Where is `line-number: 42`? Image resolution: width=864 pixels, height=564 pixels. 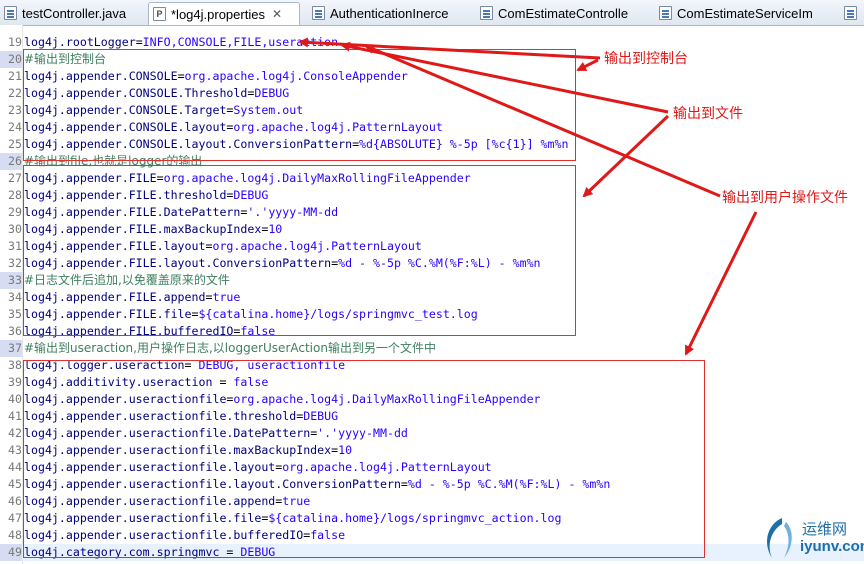 line-number: 42 is located at coordinates (15, 433).